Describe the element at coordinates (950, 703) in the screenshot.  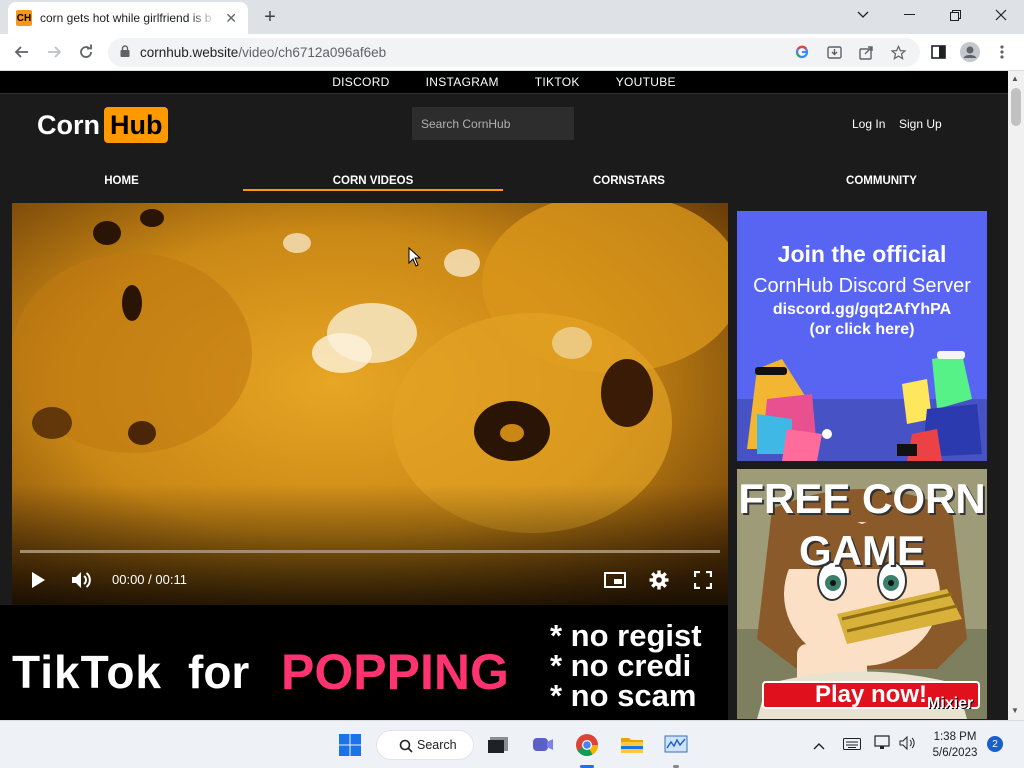
I see `ad2-brand: Mixier` at that location.